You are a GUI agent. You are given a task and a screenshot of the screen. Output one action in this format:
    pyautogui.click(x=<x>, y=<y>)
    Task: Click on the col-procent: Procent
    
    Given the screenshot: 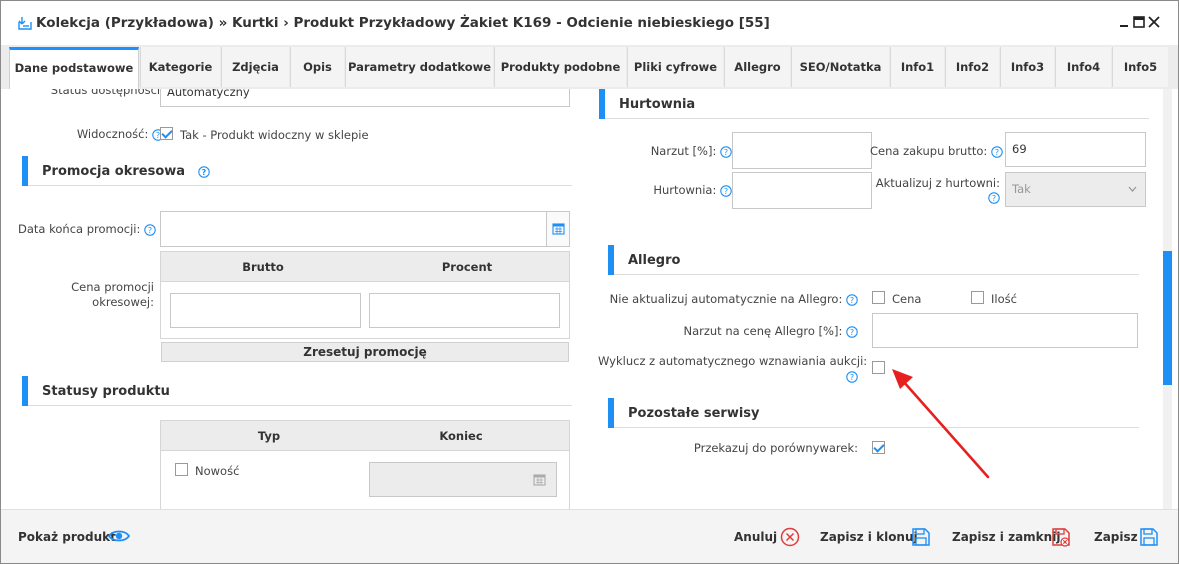 What is the action you would take?
    pyautogui.click(x=467, y=267)
    